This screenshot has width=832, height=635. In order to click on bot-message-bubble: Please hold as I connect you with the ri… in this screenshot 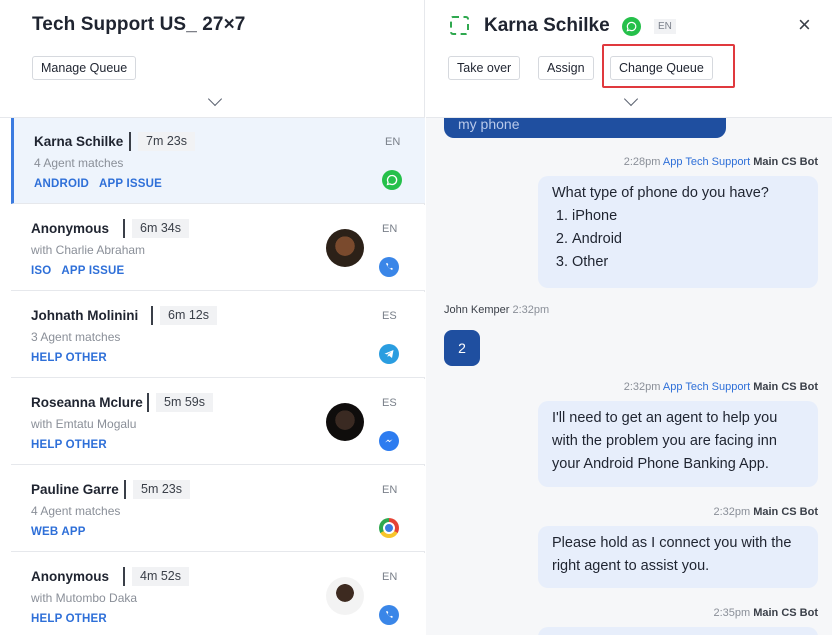, I will do `click(678, 557)`.